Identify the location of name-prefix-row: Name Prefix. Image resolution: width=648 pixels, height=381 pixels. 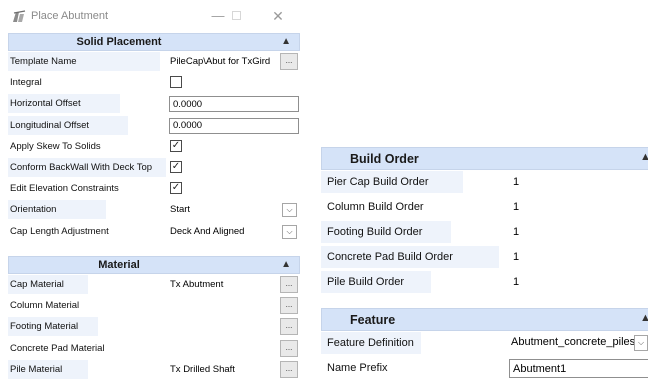
(484, 368).